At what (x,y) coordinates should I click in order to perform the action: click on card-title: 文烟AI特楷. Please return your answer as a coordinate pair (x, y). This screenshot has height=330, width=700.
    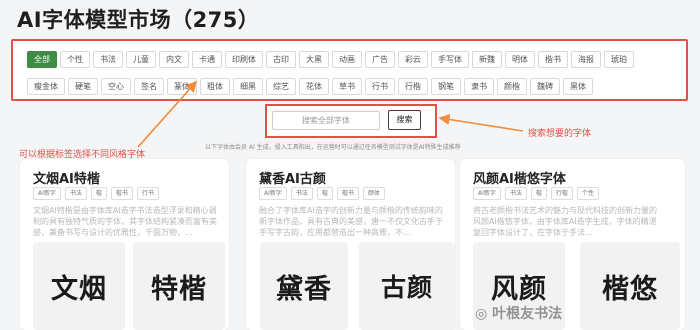
    Looking at the image, I should click on (66, 177).